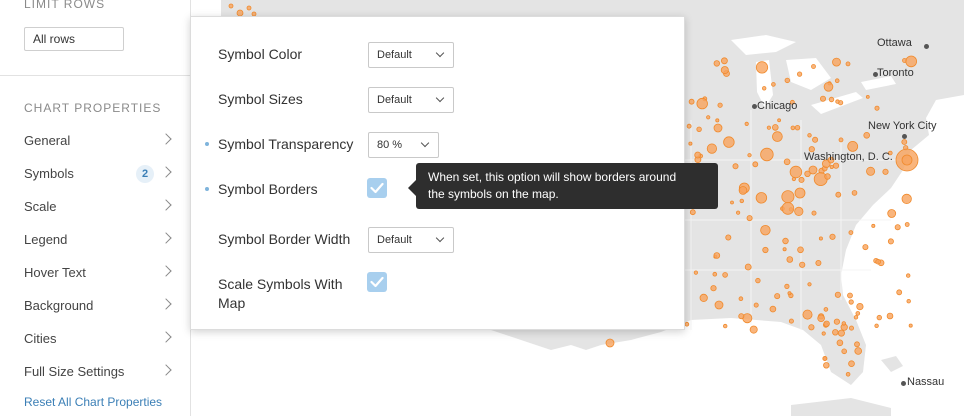  Describe the element at coordinates (403, 145) in the screenshot. I see `symbol-transparency-dropdown: 80 %` at that location.